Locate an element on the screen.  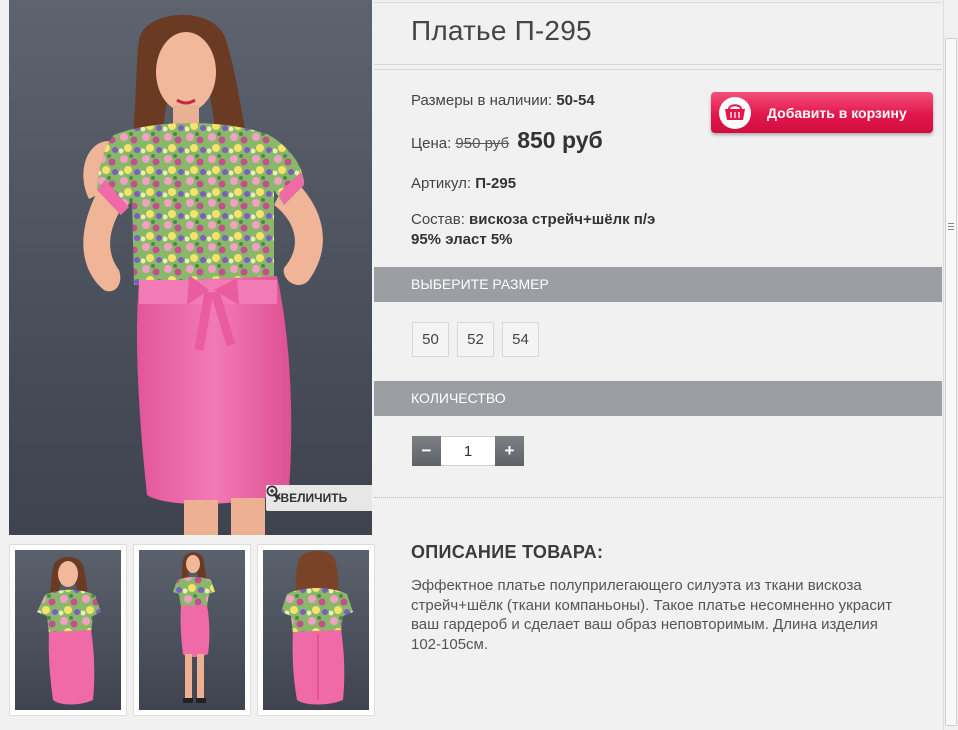
page-scrollbar is located at coordinates (950, 365).